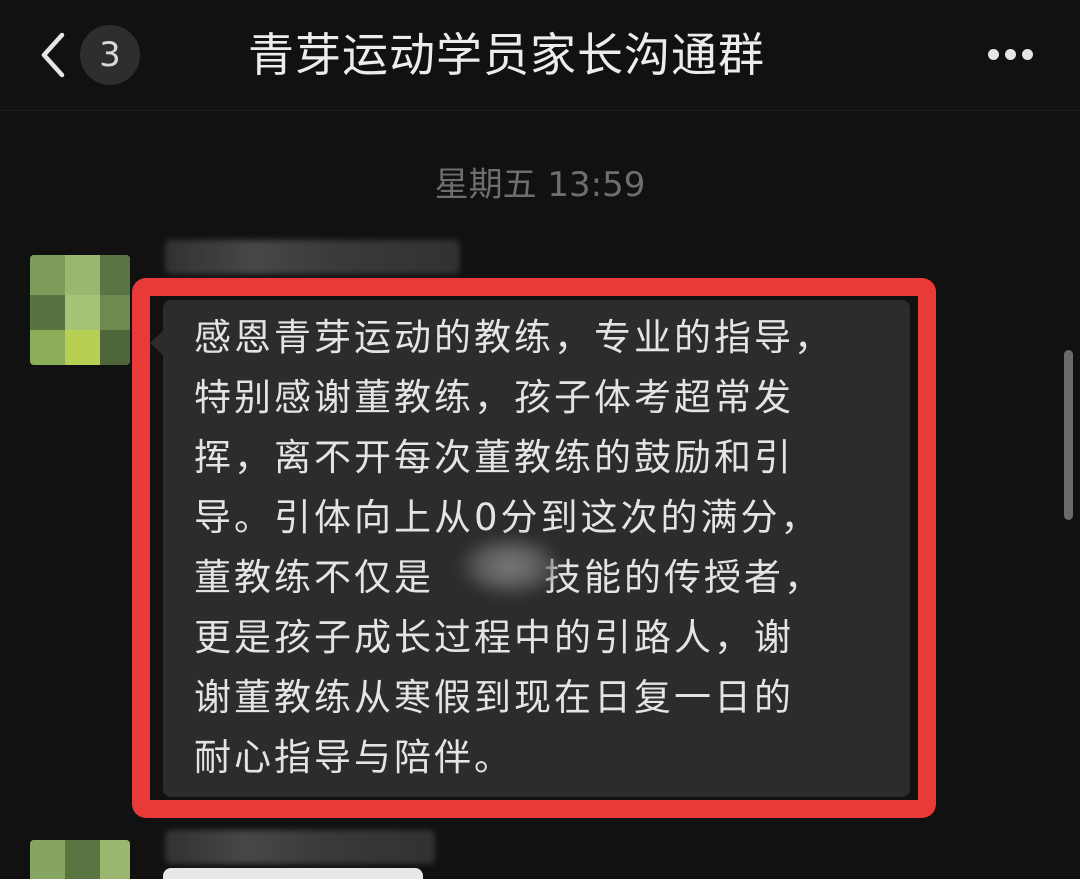 The width and height of the screenshot is (1080, 879). What do you see at coordinates (293, 873) in the screenshot?
I see `next-message-bubble` at bounding box center [293, 873].